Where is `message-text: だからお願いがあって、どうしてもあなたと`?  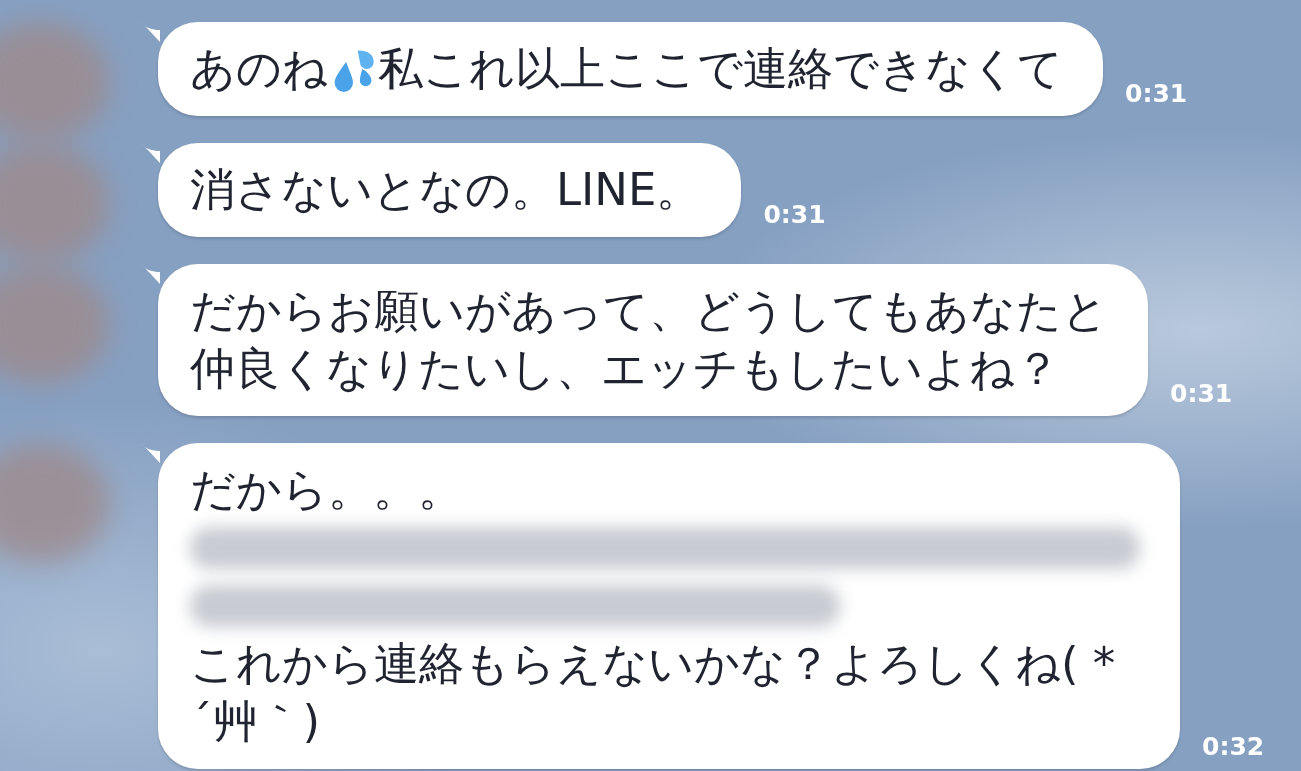
message-text: だからお願いがあって、どうしてもあなたと is located at coordinates (649, 311).